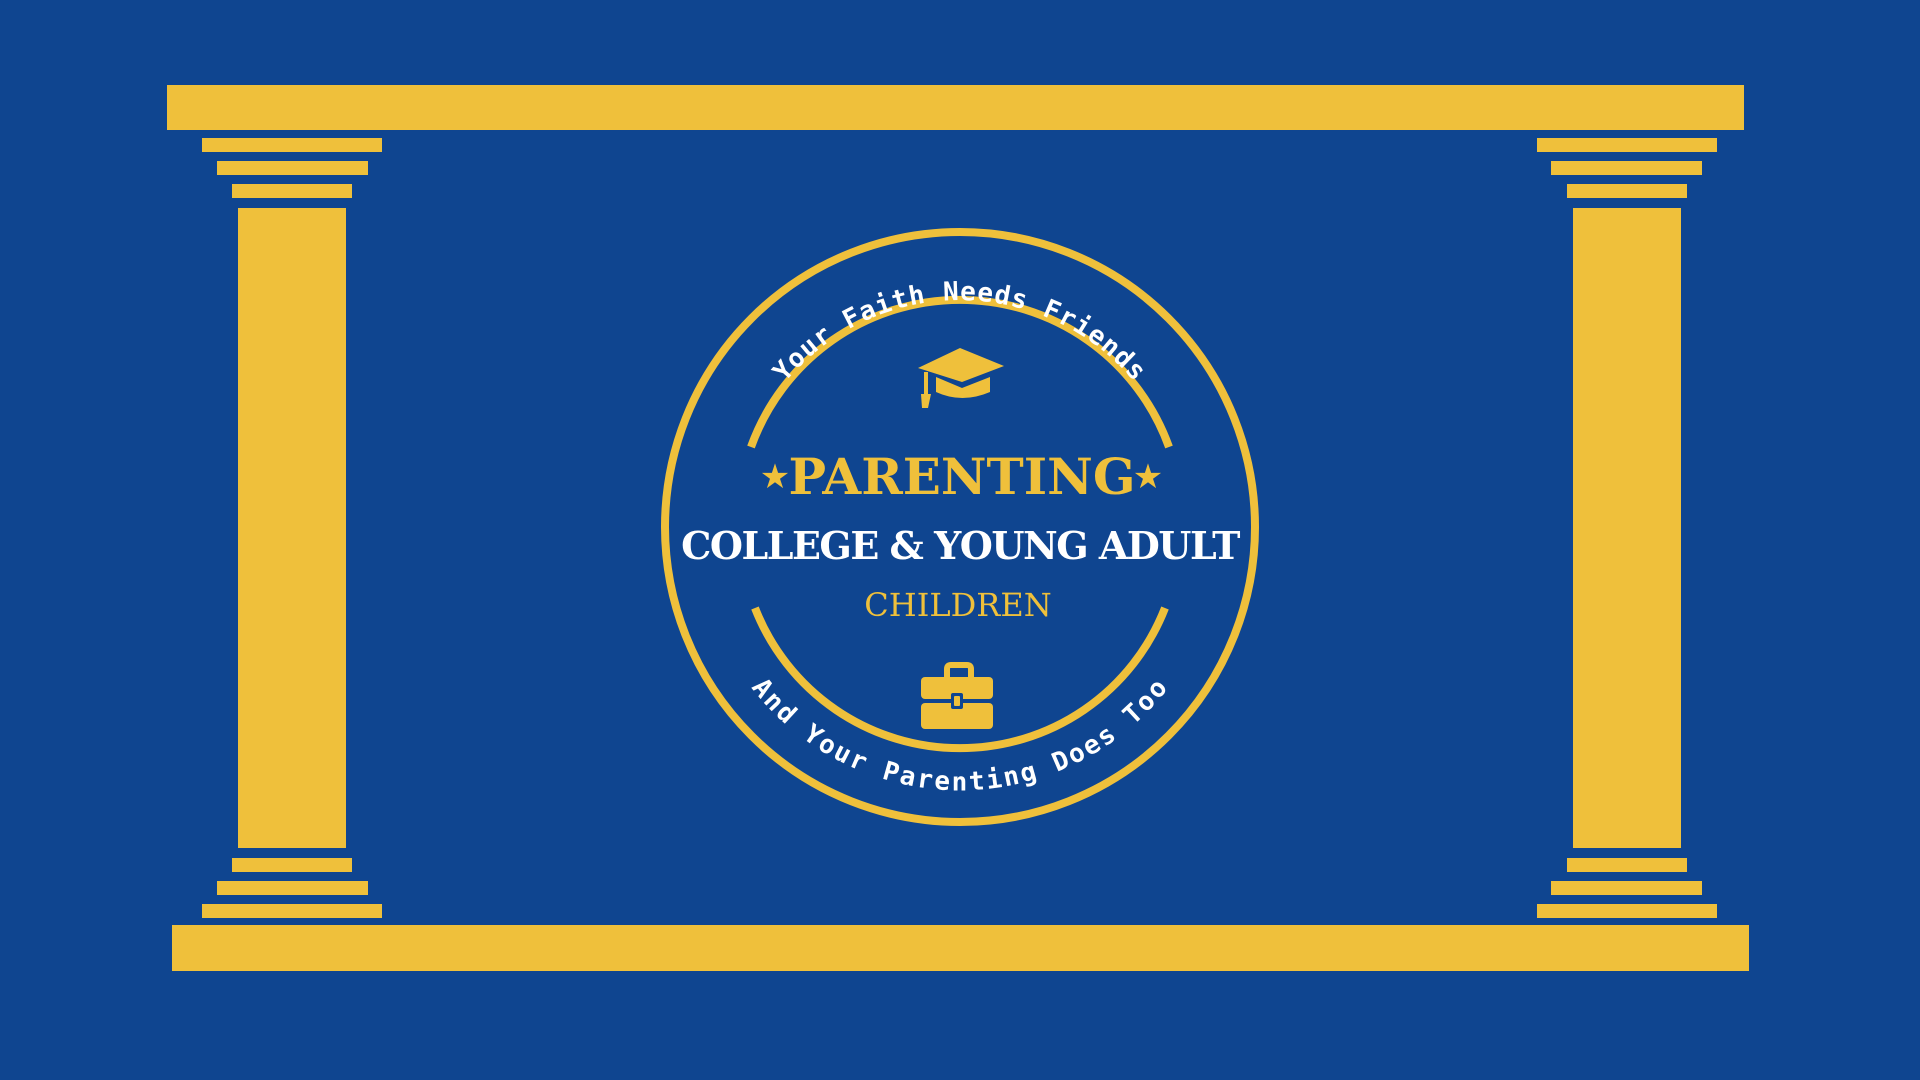 Image resolution: width=1920 pixels, height=1080 pixels. I want to click on badge-tagline: CHILDREN, so click(957, 605).